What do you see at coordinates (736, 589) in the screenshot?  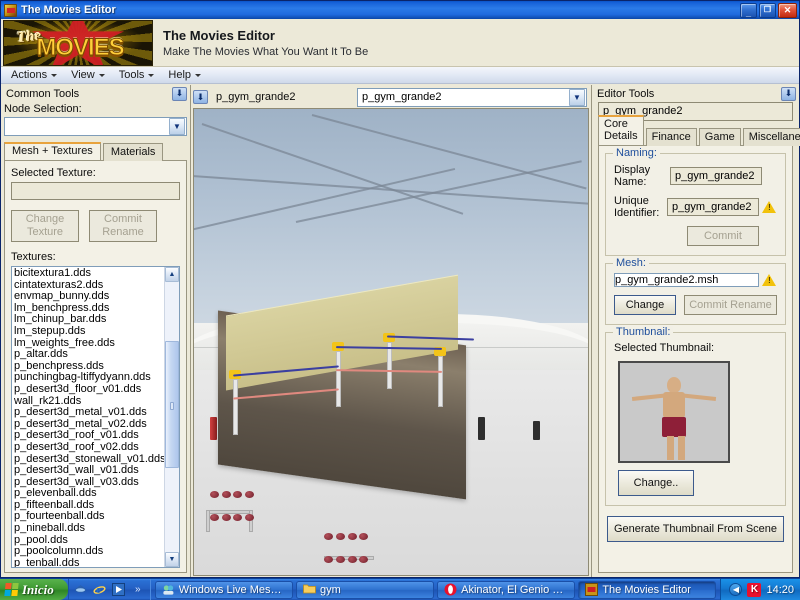 I see `show-hidden-icons-icon: ◀` at bounding box center [736, 589].